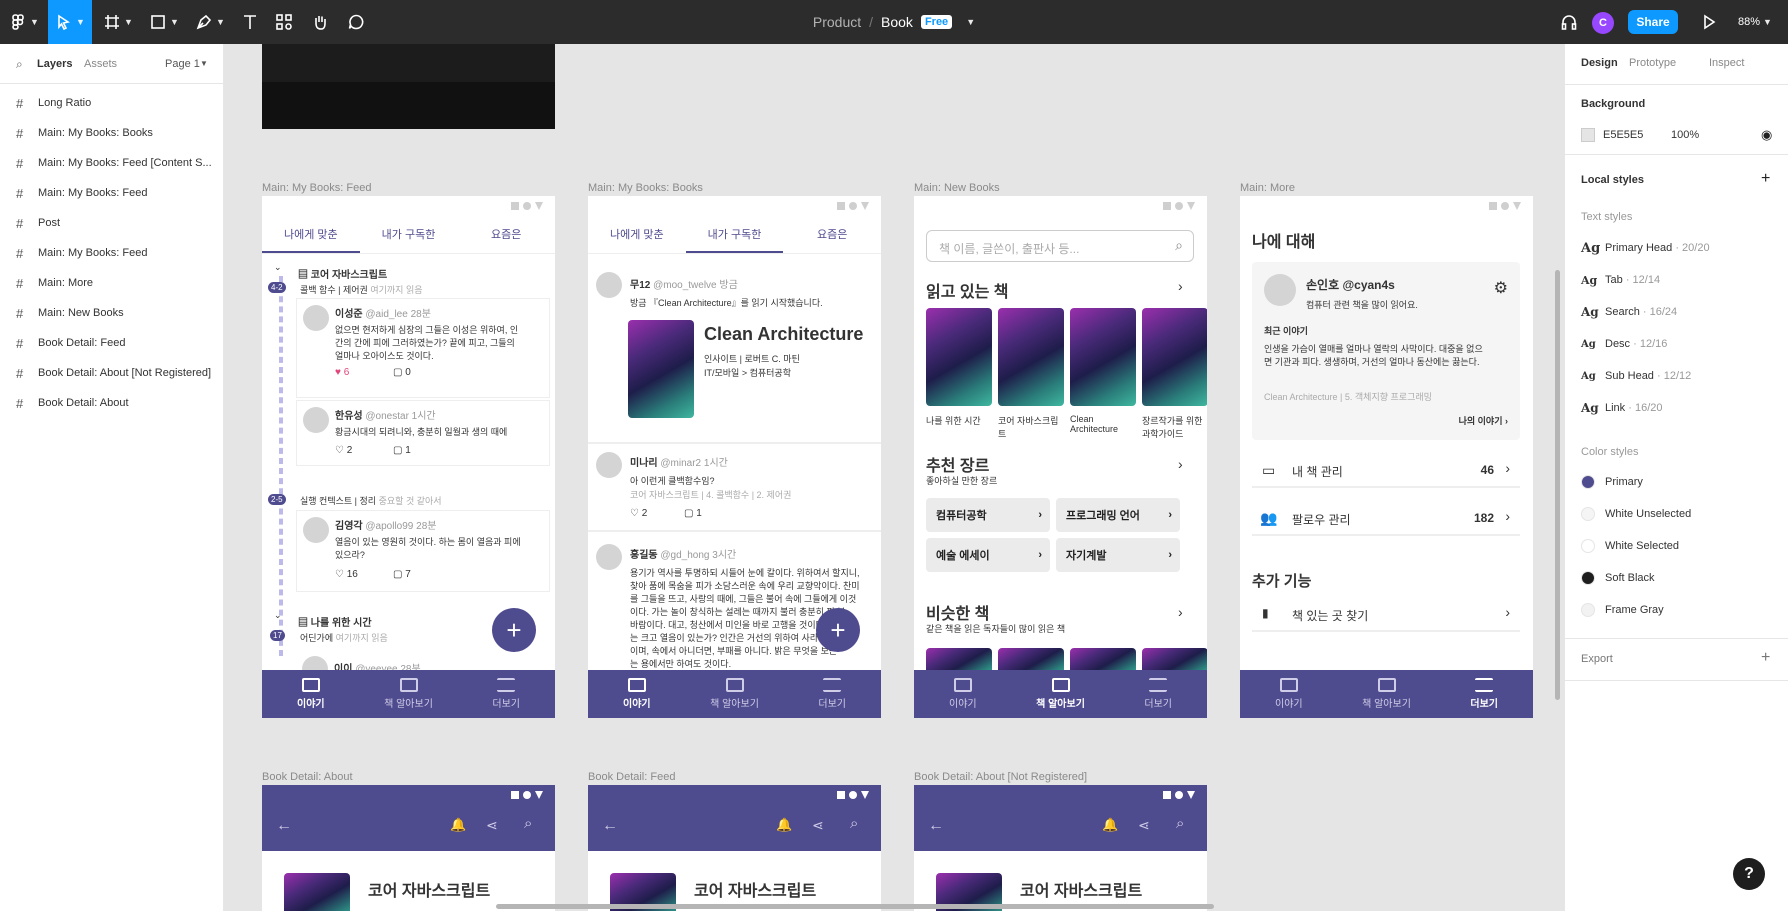 The width and height of the screenshot is (1788, 911). I want to click on help-button: ?, so click(1749, 874).